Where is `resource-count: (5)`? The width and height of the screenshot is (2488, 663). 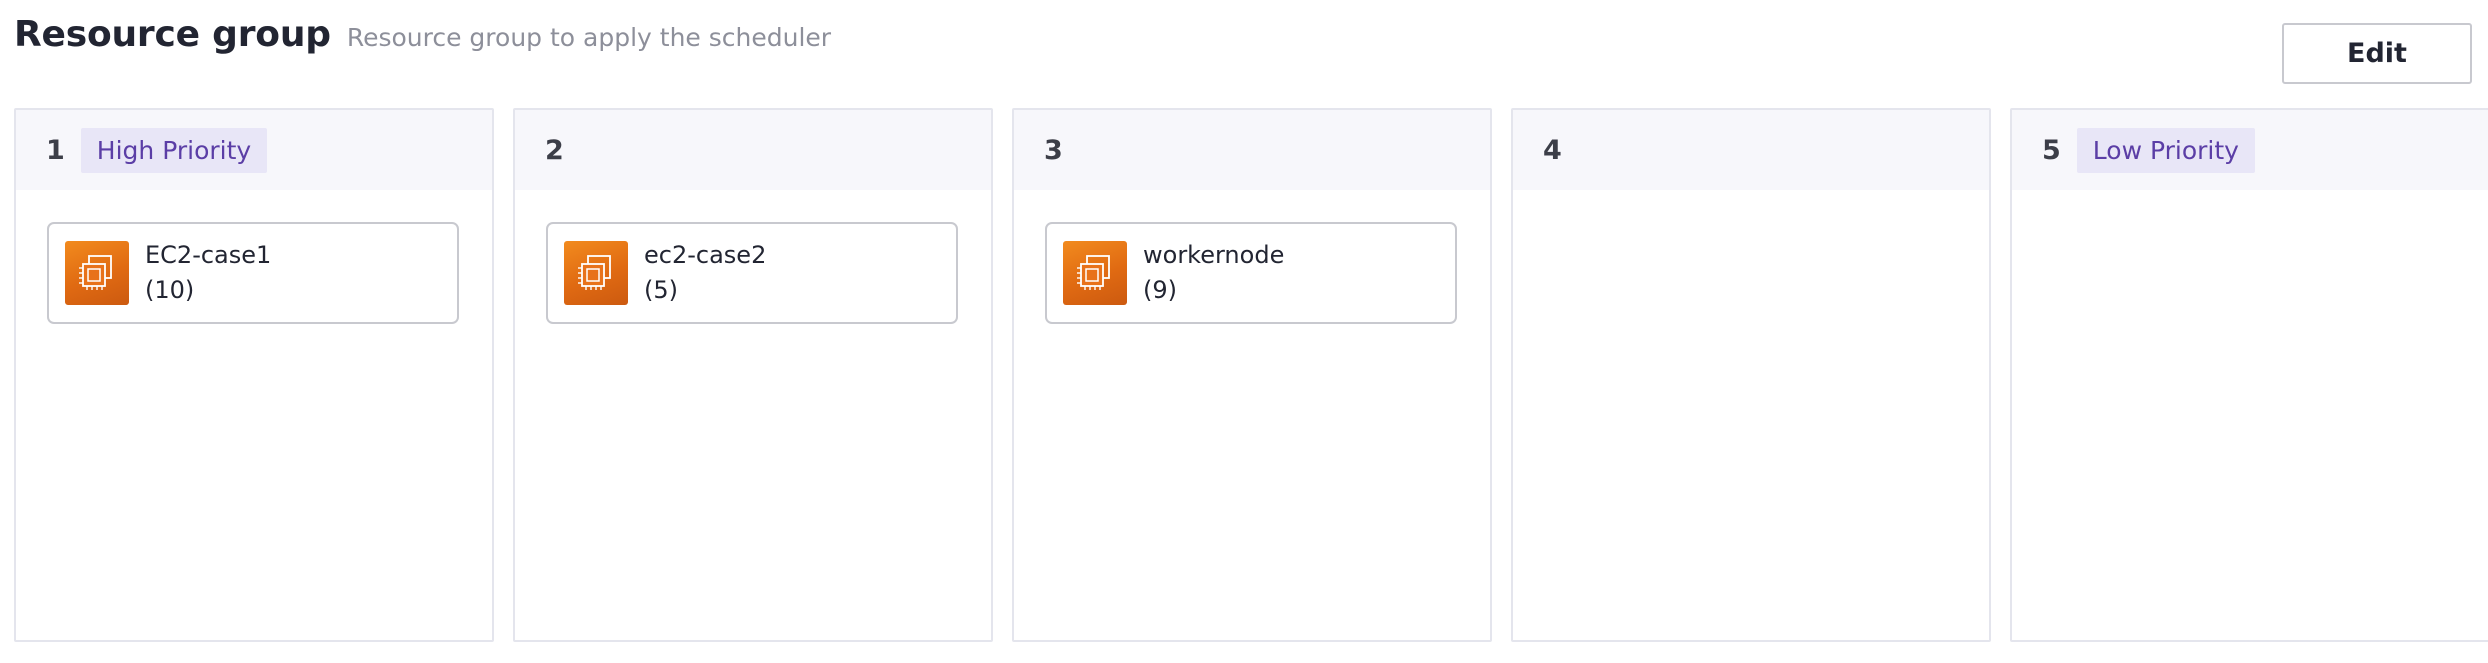 resource-count: (5) is located at coordinates (661, 290).